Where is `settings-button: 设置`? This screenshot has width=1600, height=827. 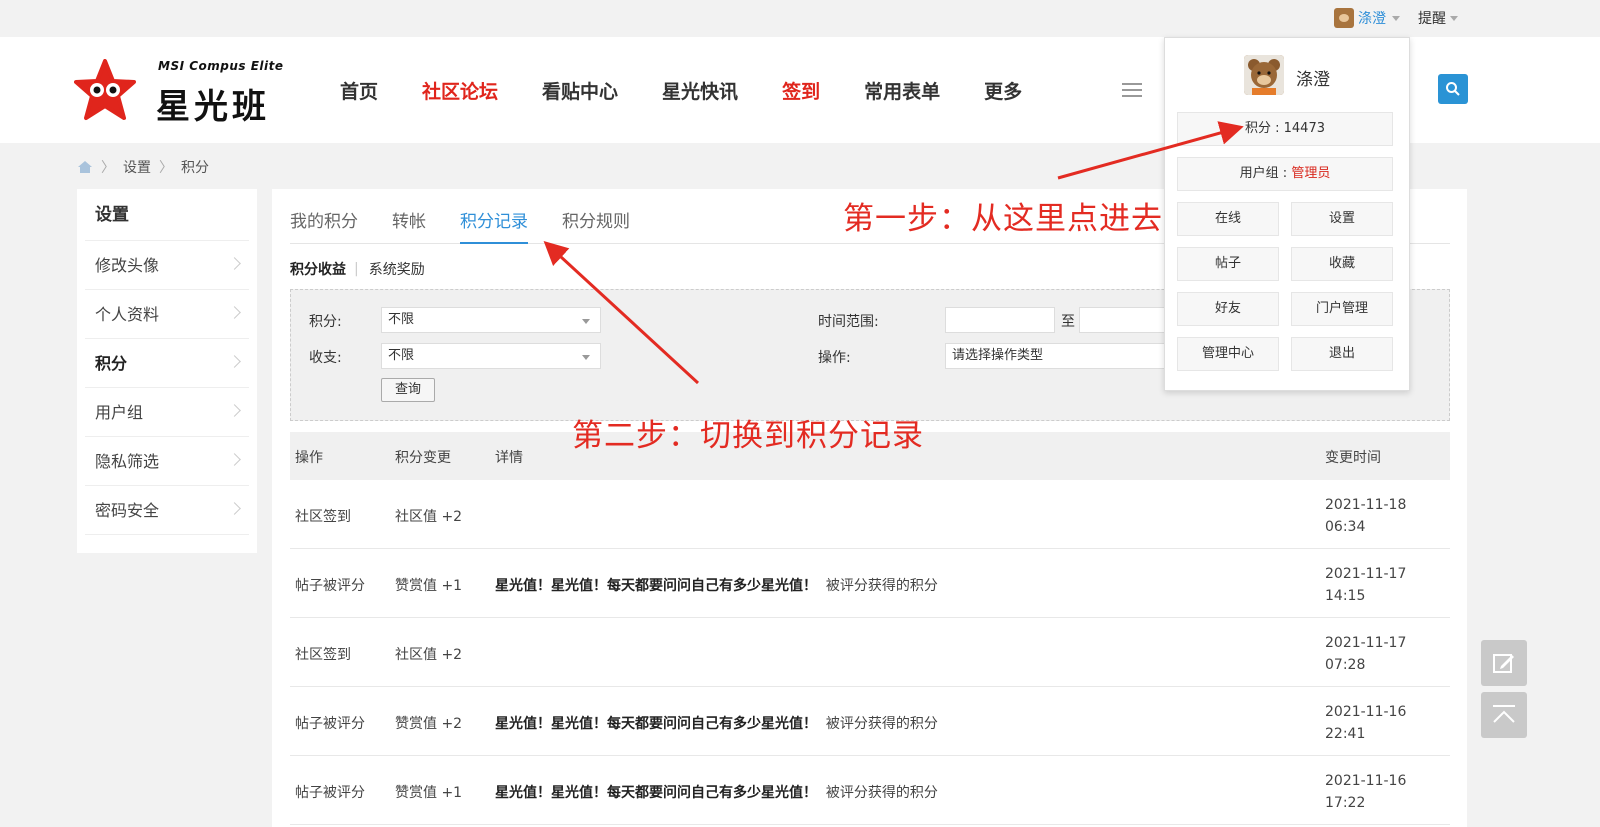
settings-button: 设置 is located at coordinates (1342, 219).